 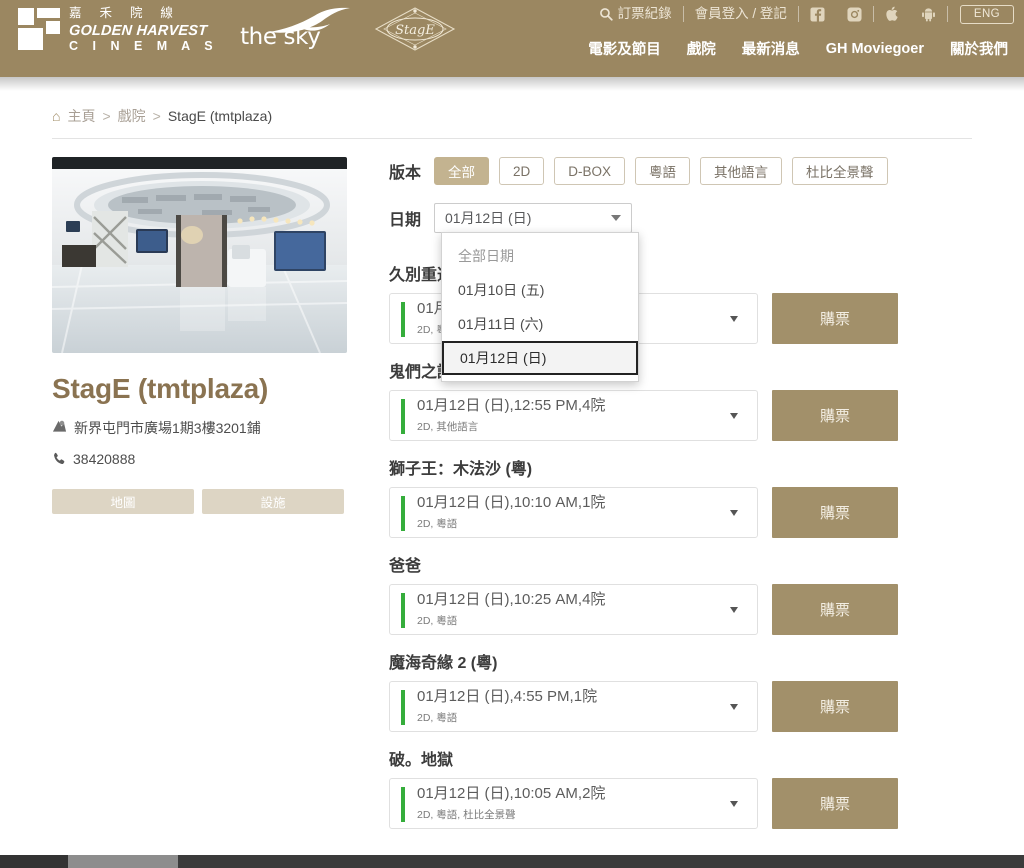 I want to click on gh-chinese-name: 嘉 禾 院 線, so click(x=124, y=13).